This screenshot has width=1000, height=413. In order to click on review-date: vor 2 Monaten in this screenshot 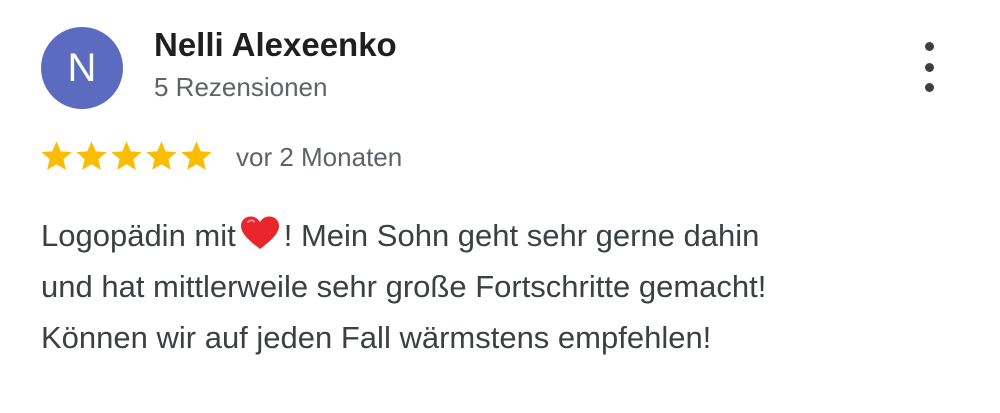, I will do `click(319, 157)`.